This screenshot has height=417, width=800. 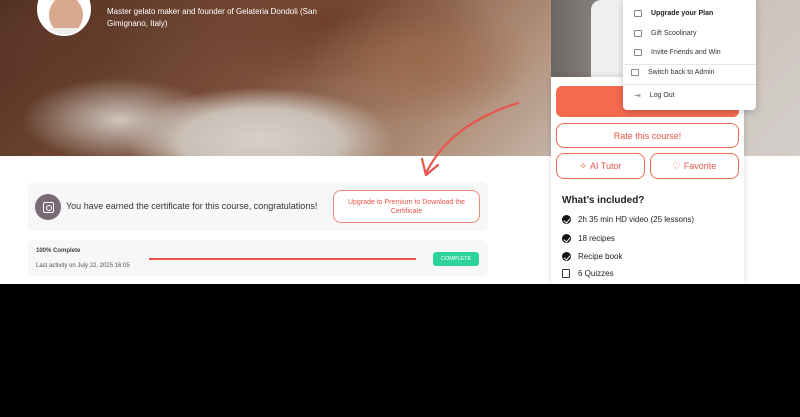 What do you see at coordinates (83, 266) in the screenshot?
I see `last-activity: Last activity on July 22, 2025 16:05` at bounding box center [83, 266].